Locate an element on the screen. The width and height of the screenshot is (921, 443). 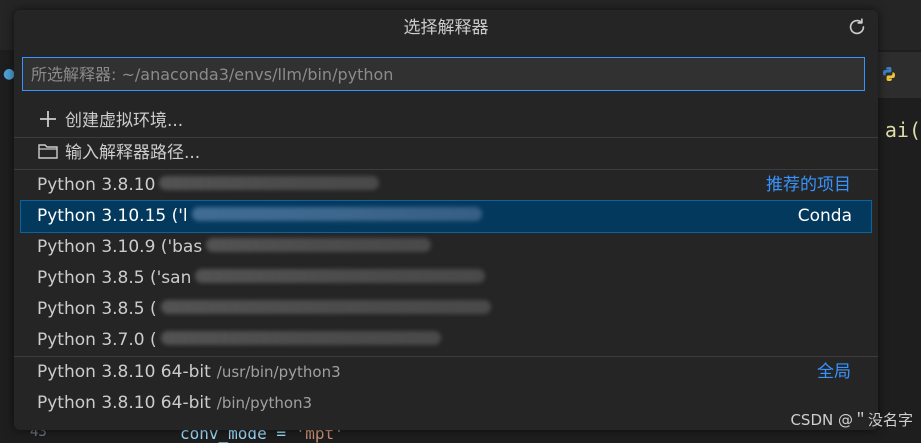
interpreter-item-selected: Python 3.10.15 ('l Conda is located at coordinates (446, 216).